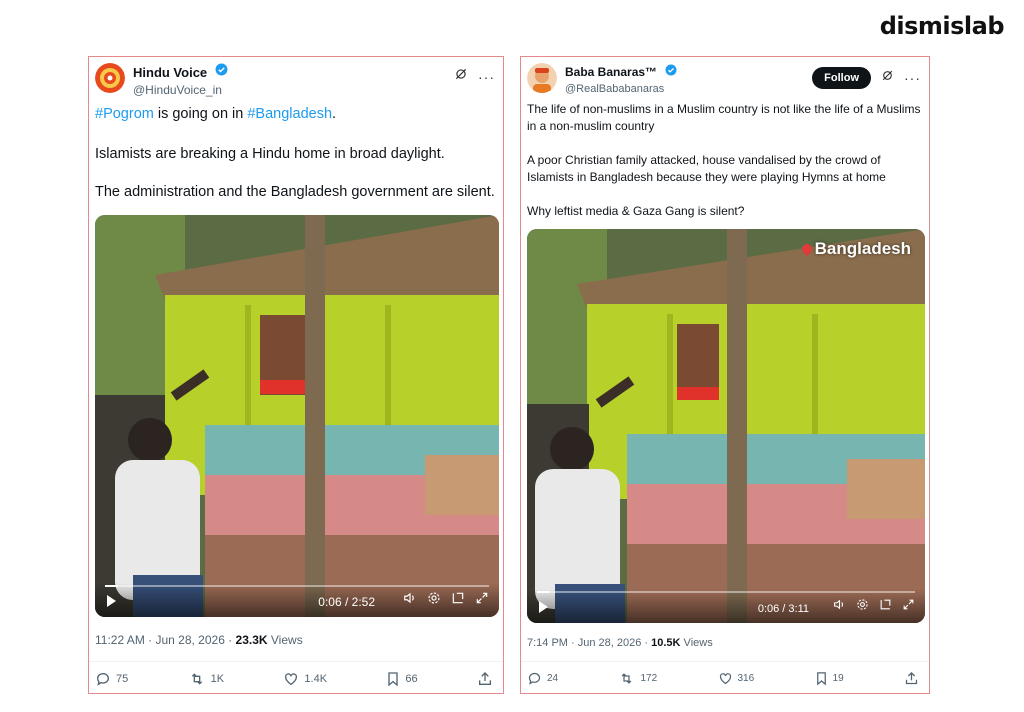 The height and width of the screenshot is (712, 1024). What do you see at coordinates (411, 679) in the screenshot?
I see `bookmark-count: 66` at bounding box center [411, 679].